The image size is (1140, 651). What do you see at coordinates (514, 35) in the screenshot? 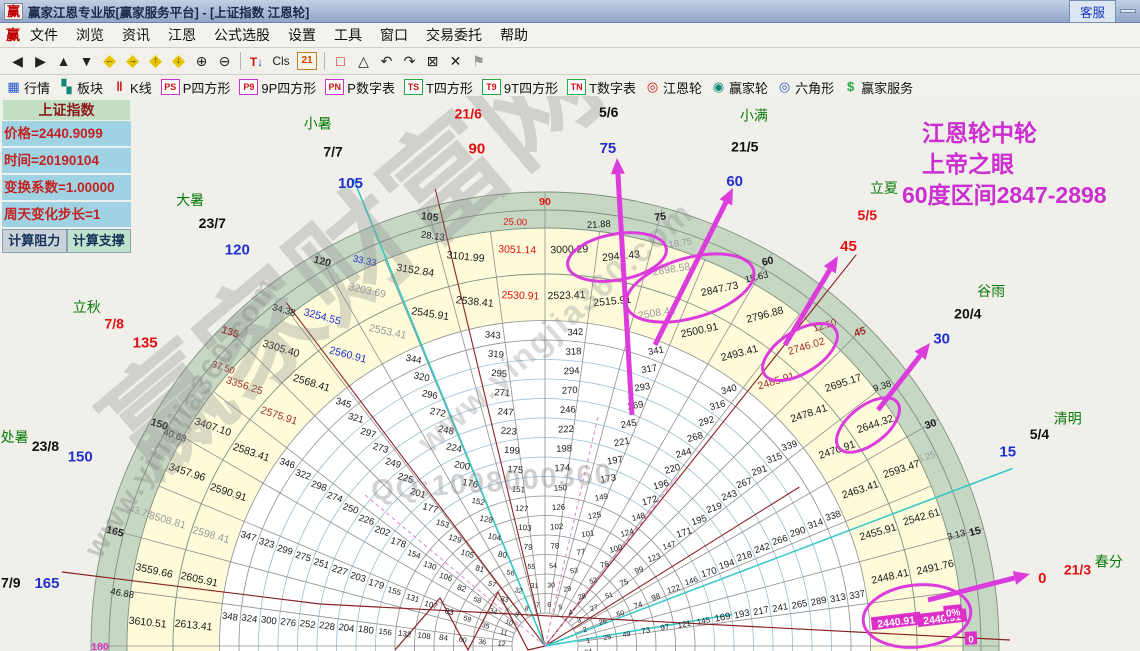
I see `menu-item-9: 帮助` at bounding box center [514, 35].